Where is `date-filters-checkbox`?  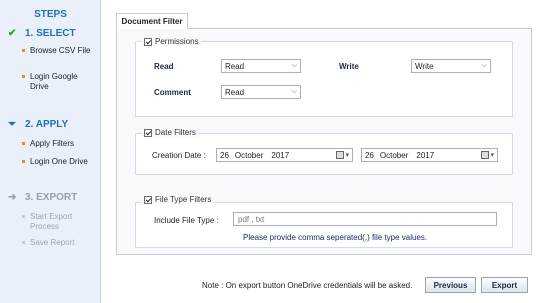
date-filters-checkbox is located at coordinates (148, 132).